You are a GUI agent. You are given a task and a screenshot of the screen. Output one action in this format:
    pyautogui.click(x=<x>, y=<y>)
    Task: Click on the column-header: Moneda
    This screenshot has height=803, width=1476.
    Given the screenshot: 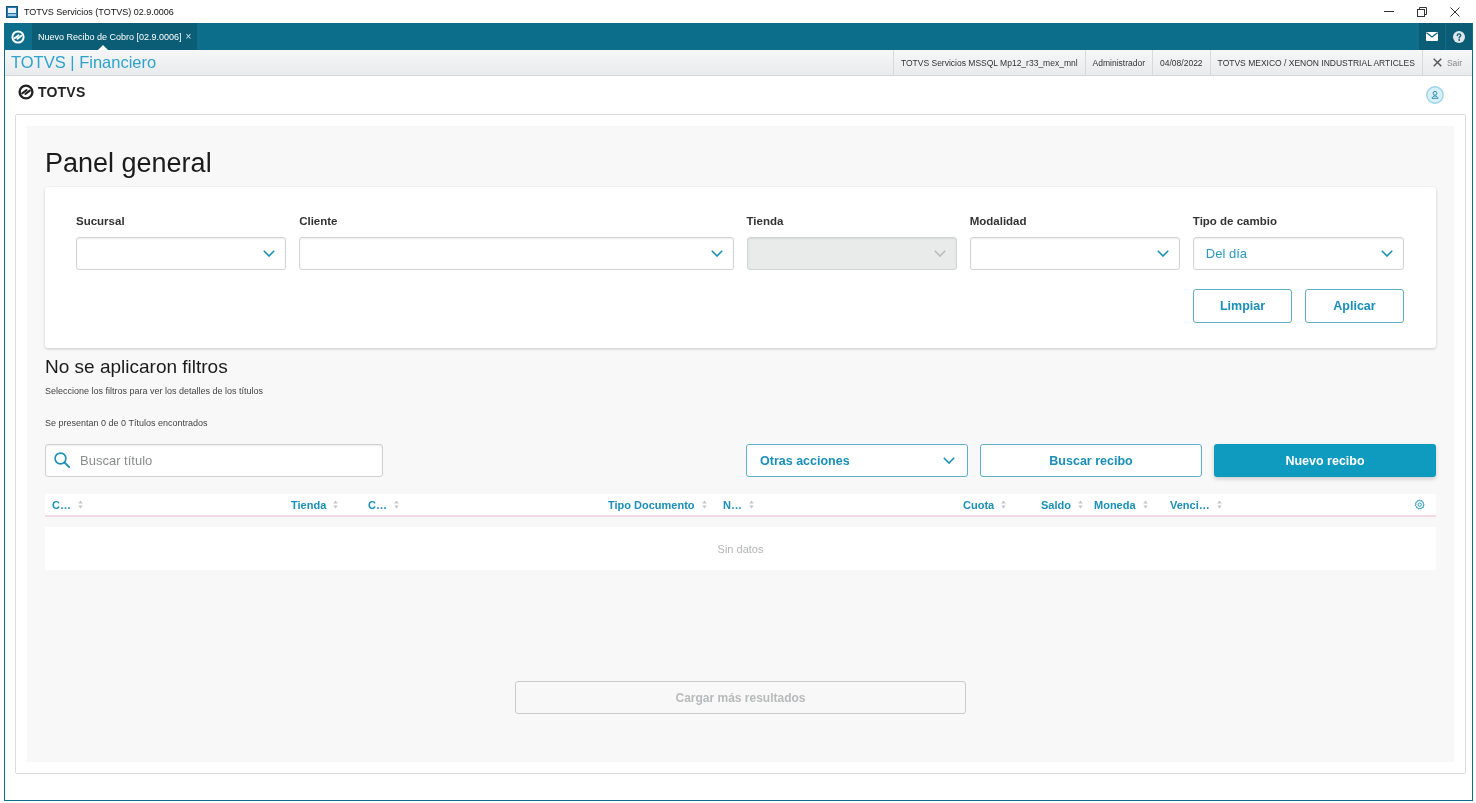 What is the action you would take?
    pyautogui.click(x=1117, y=504)
    